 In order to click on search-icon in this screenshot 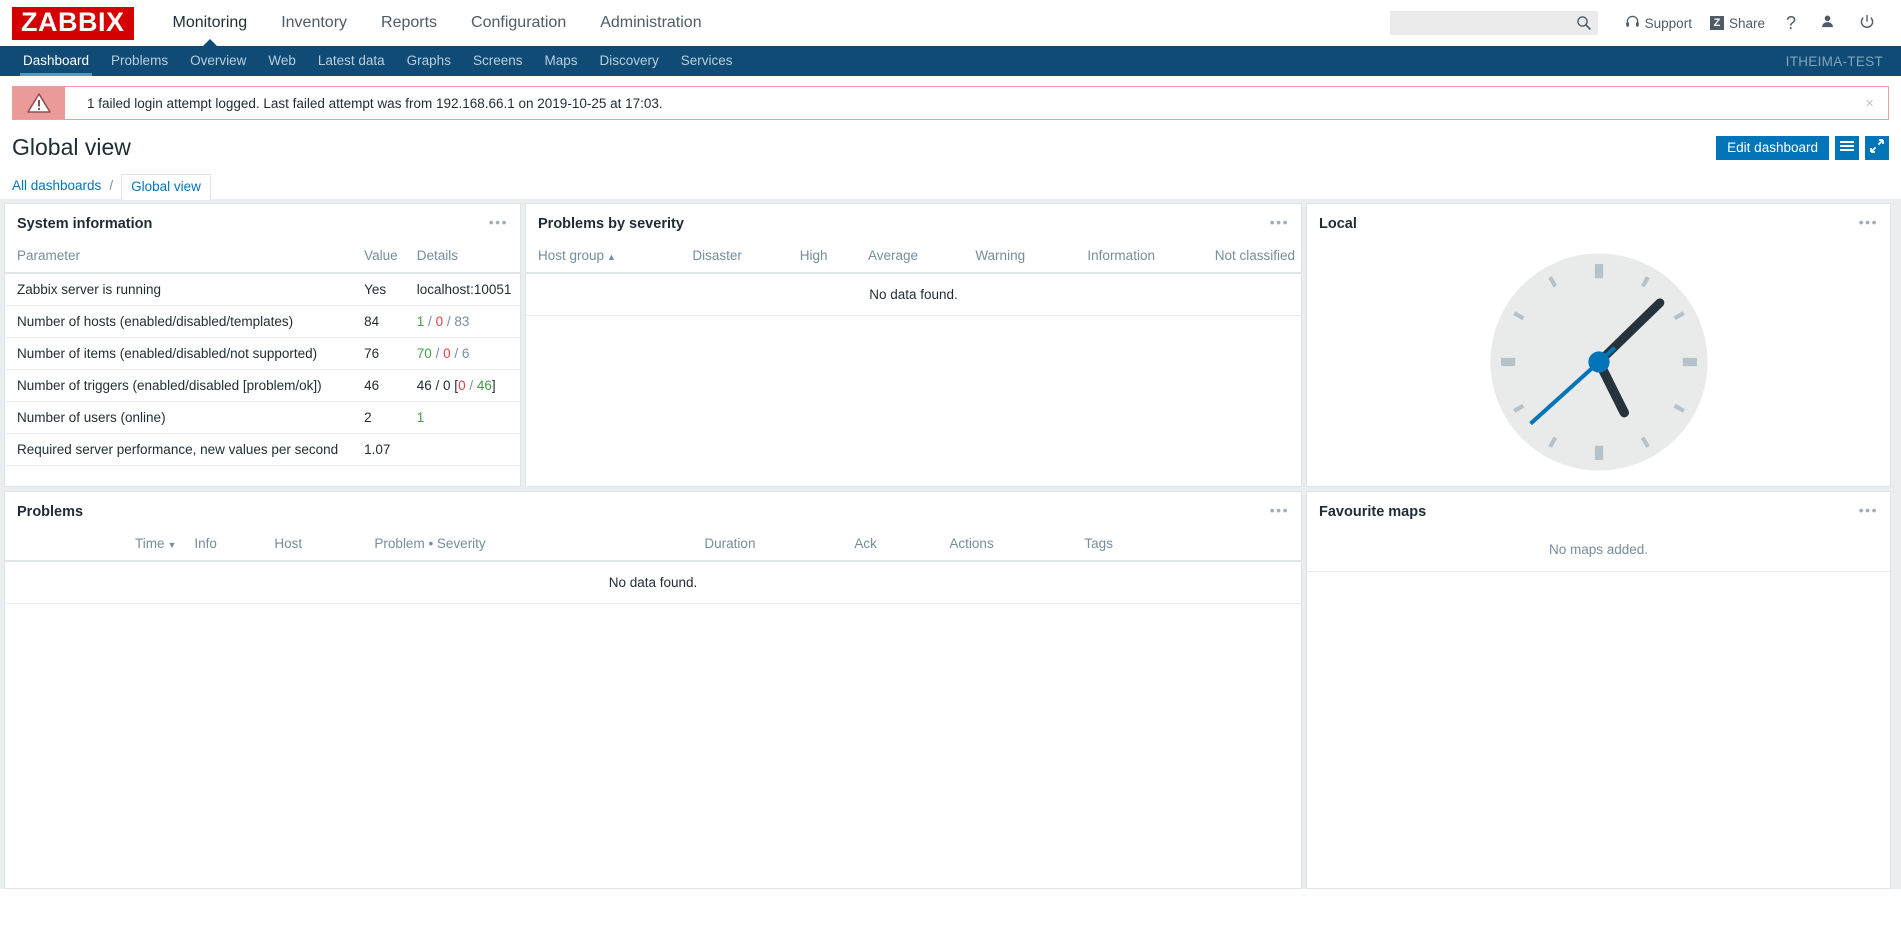, I will do `click(1584, 23)`.